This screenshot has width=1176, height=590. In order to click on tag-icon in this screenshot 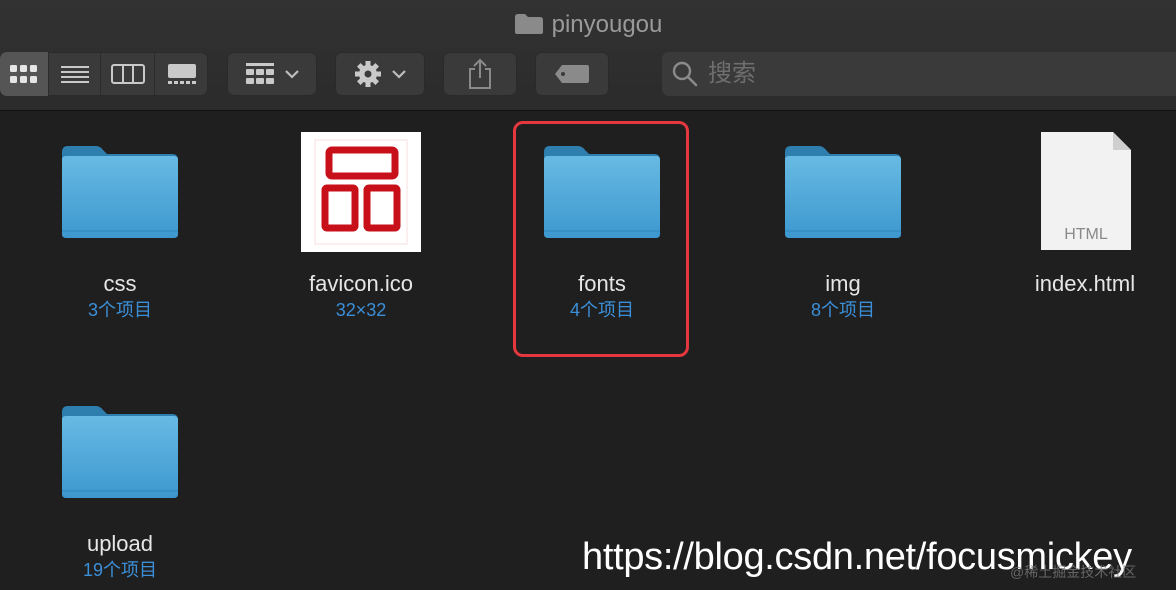, I will do `click(572, 74)`.